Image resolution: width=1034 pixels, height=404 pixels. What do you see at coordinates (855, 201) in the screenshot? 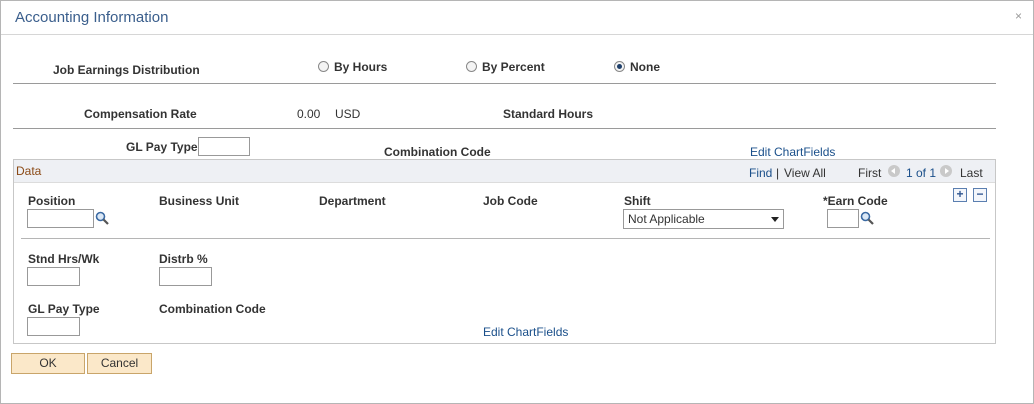
I see `earn-code-label: *Earn Code` at bounding box center [855, 201].